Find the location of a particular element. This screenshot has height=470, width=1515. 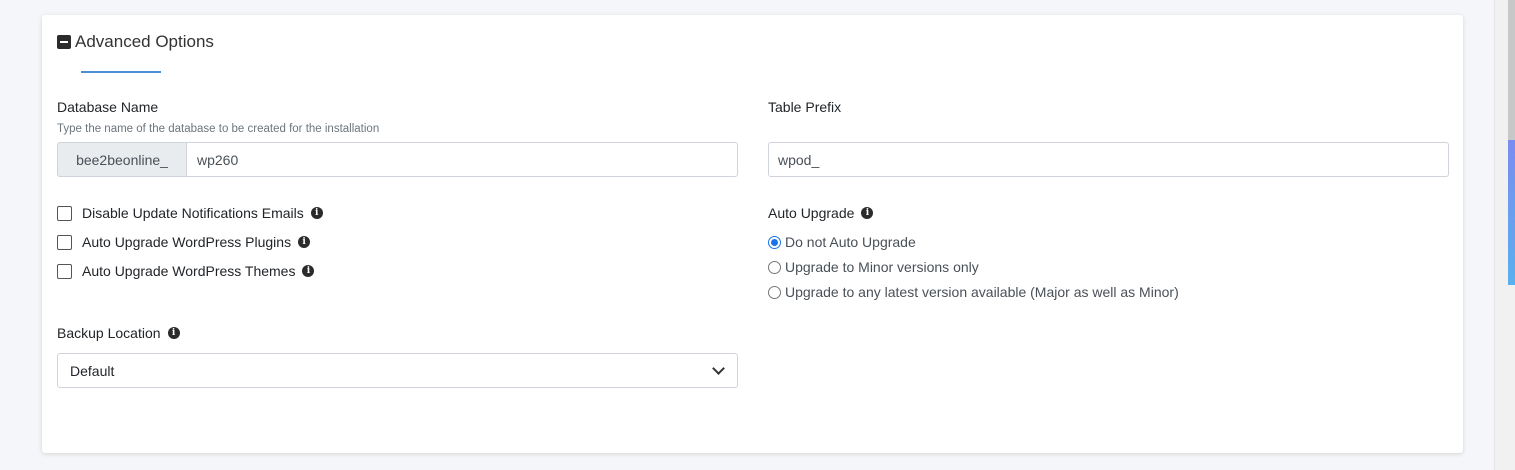

auto-upgrade-option-label: Do not Auto Upgrade is located at coordinates (850, 242).